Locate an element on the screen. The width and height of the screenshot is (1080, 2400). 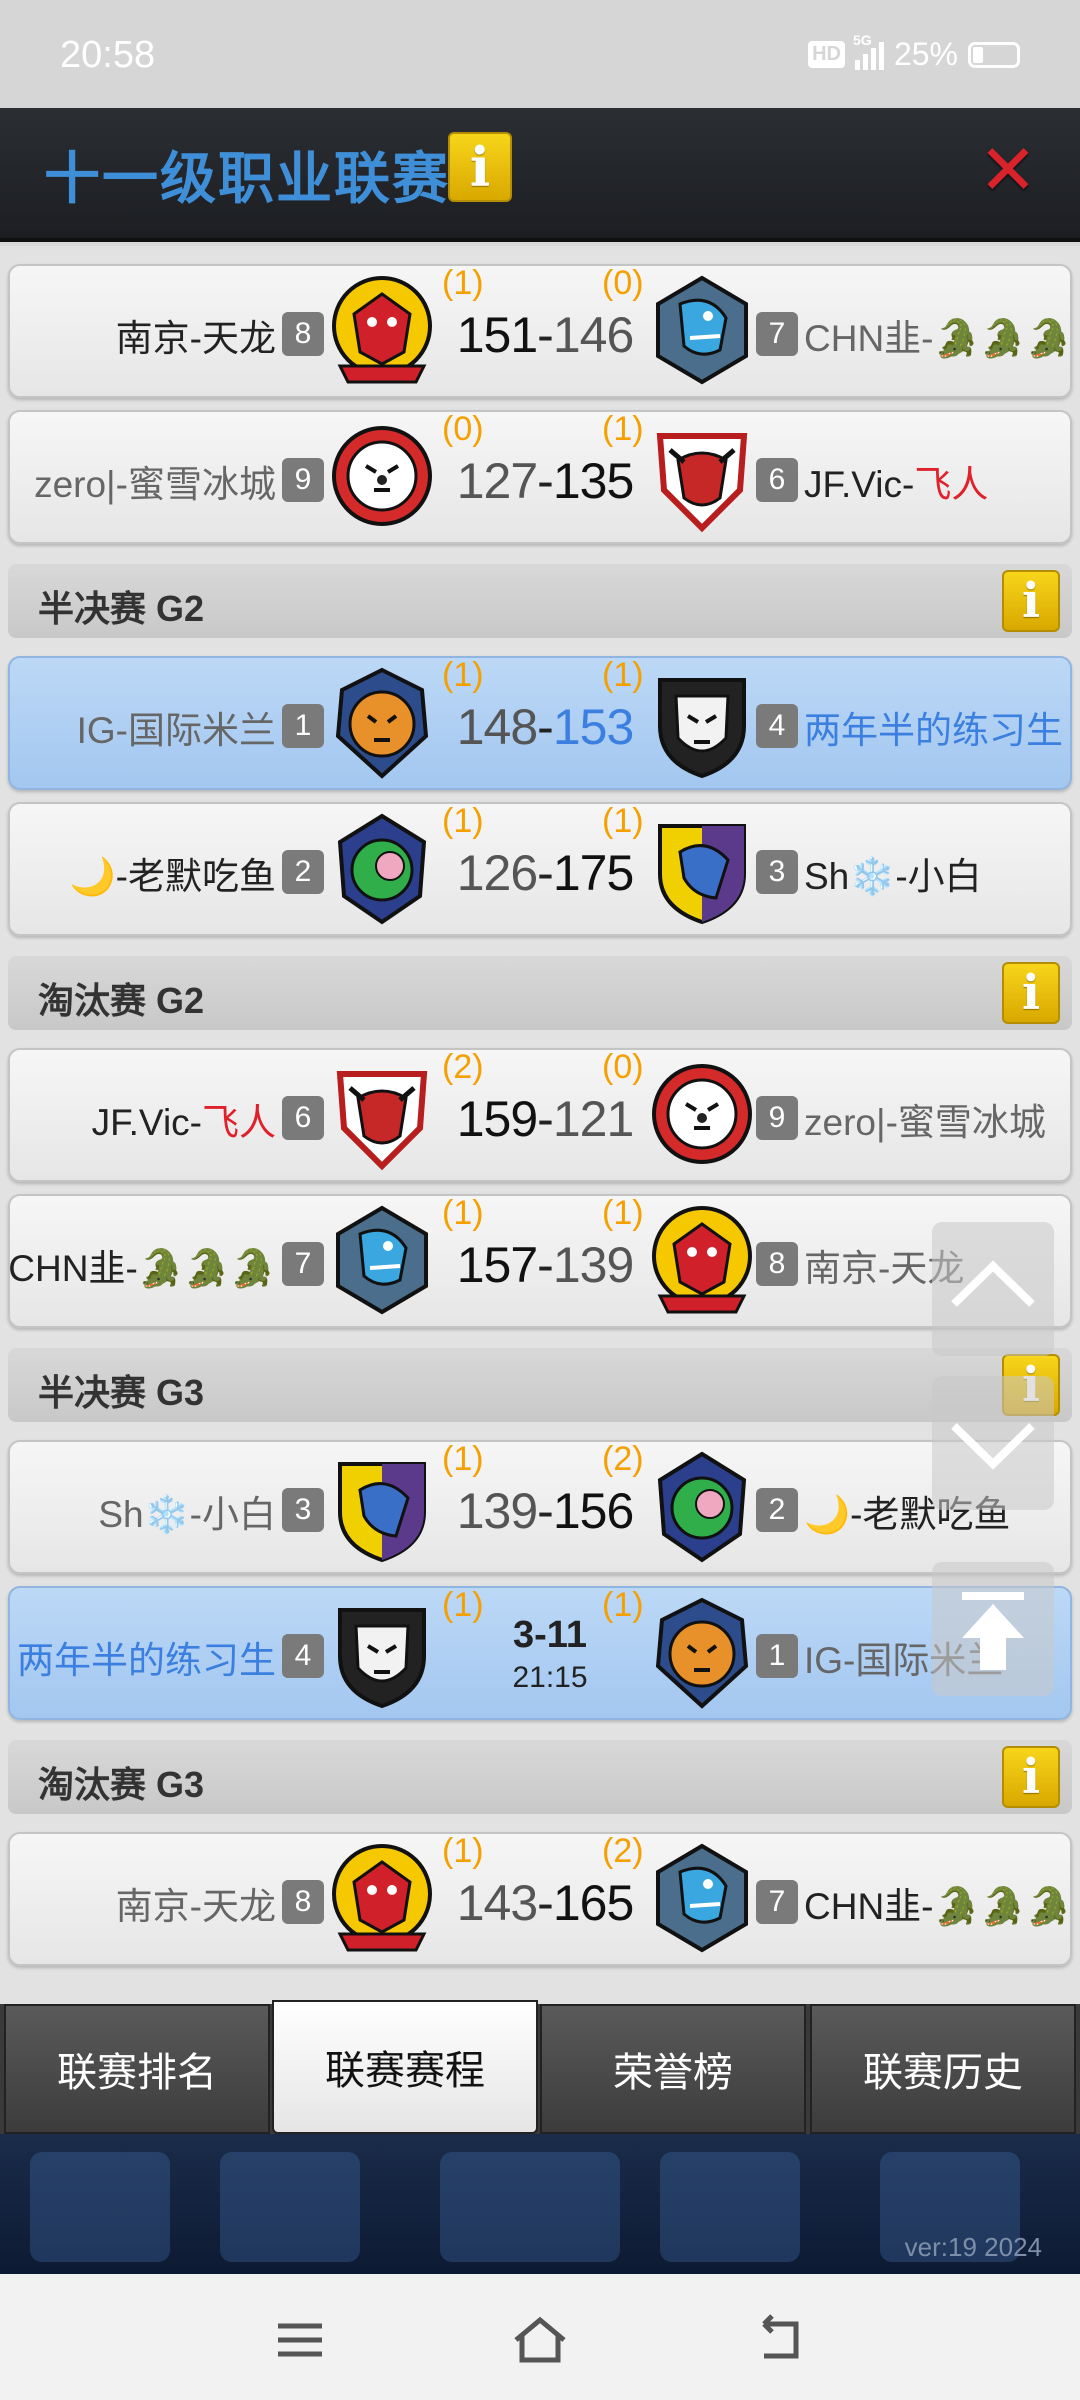
score-left: 157 is located at coordinates (497, 1265).